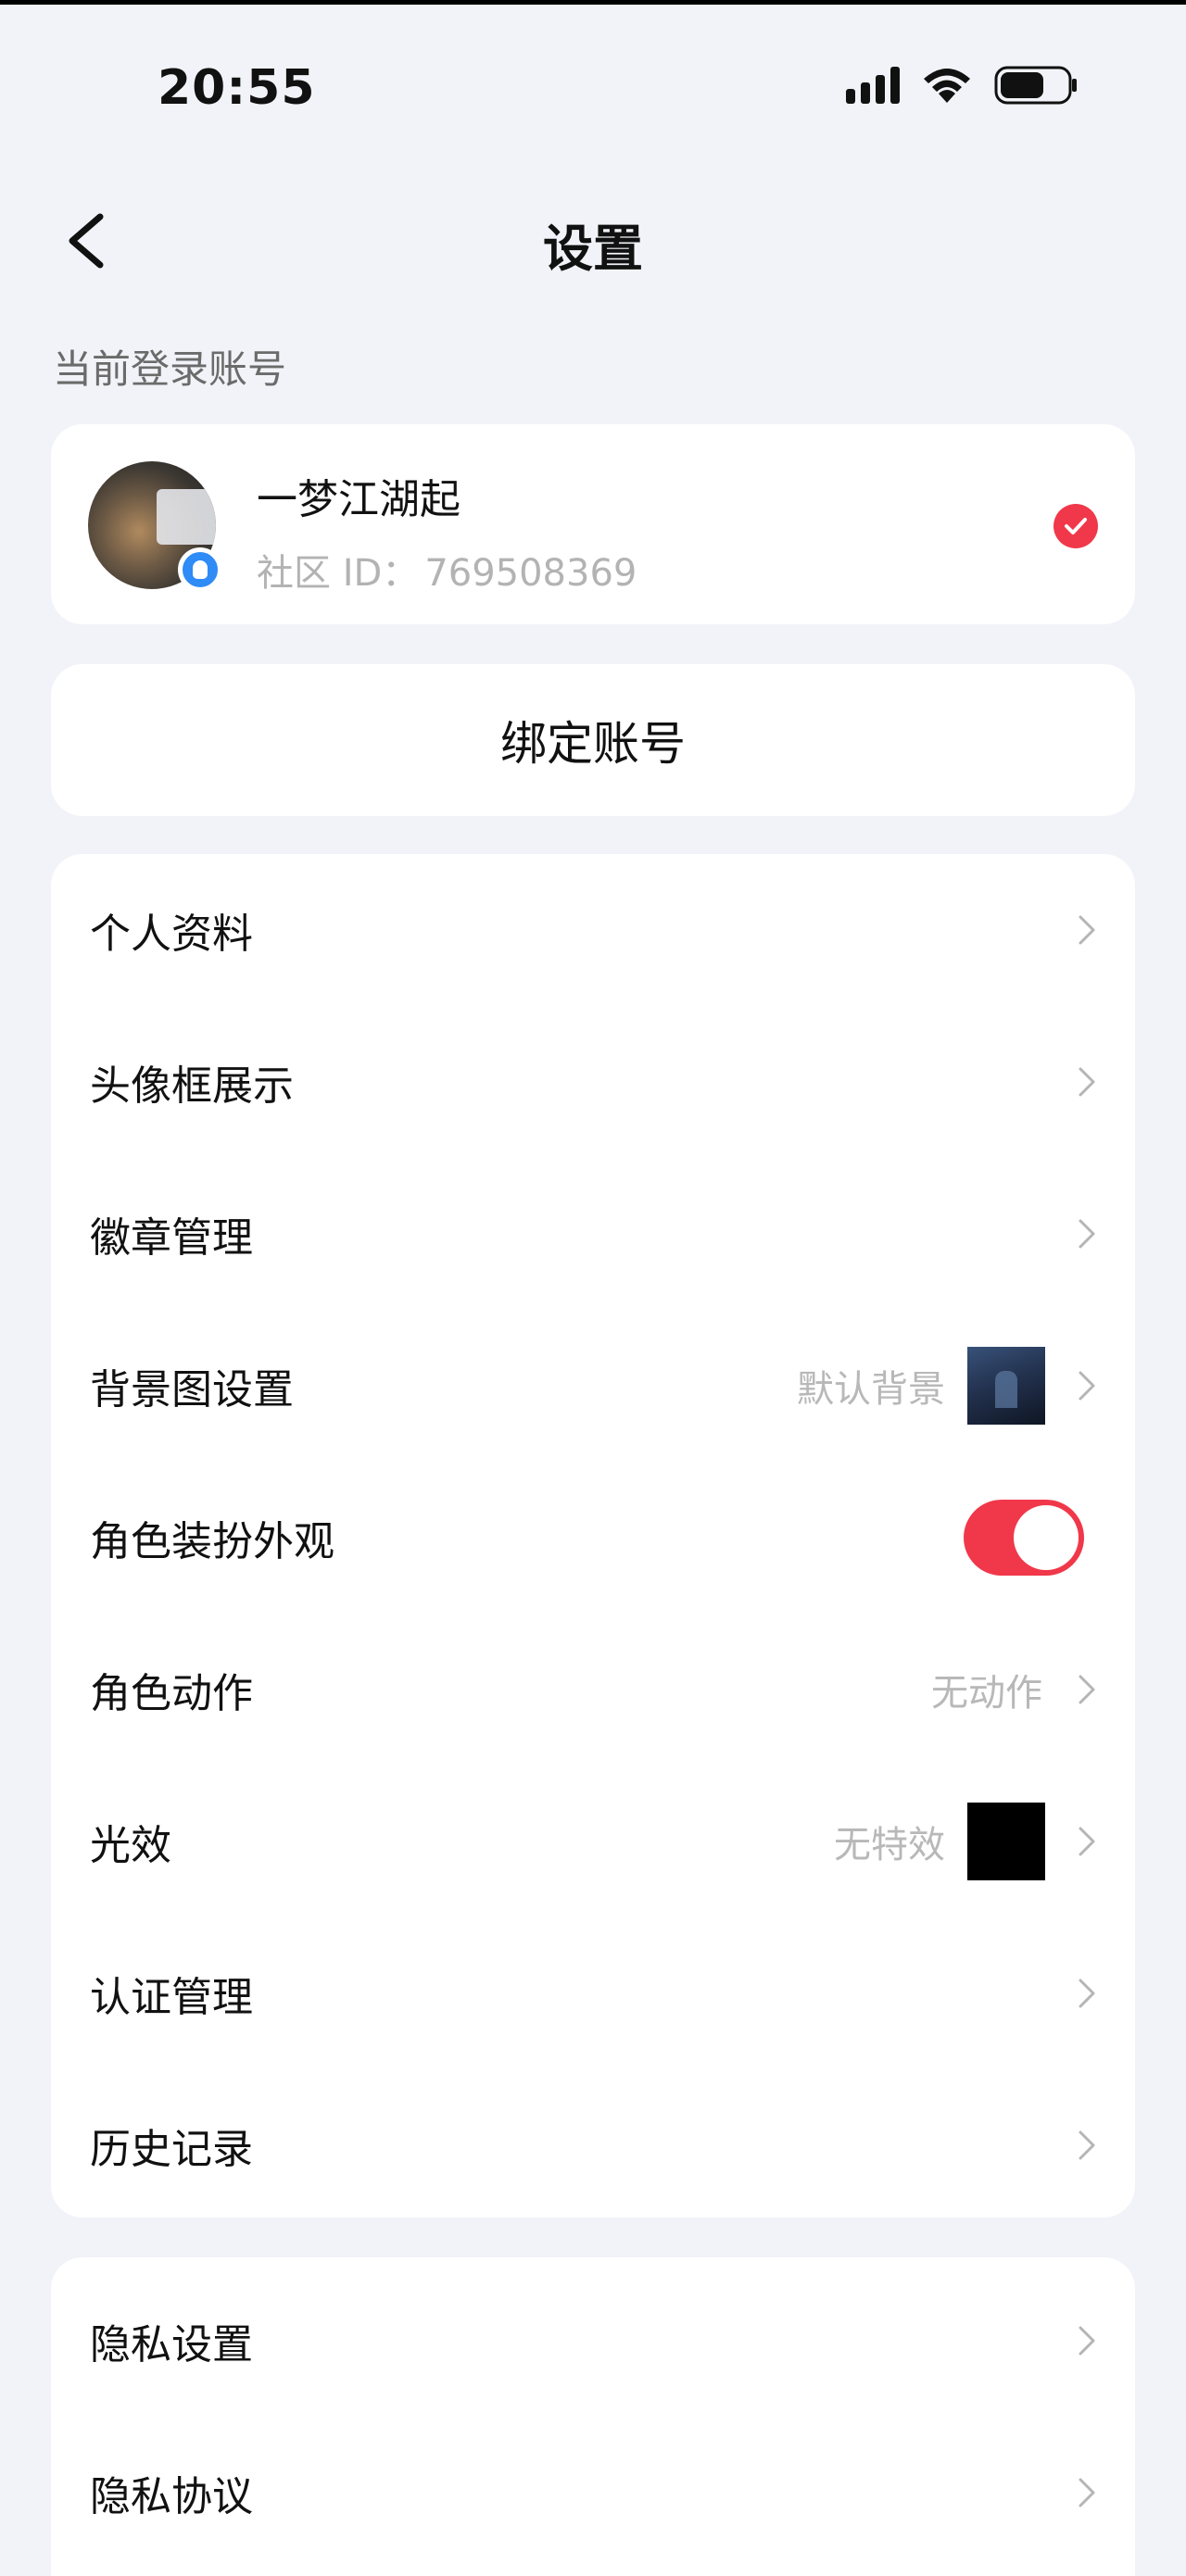 This screenshot has height=2576, width=1186. I want to click on bind-account-button: 绑定账号, so click(593, 740).